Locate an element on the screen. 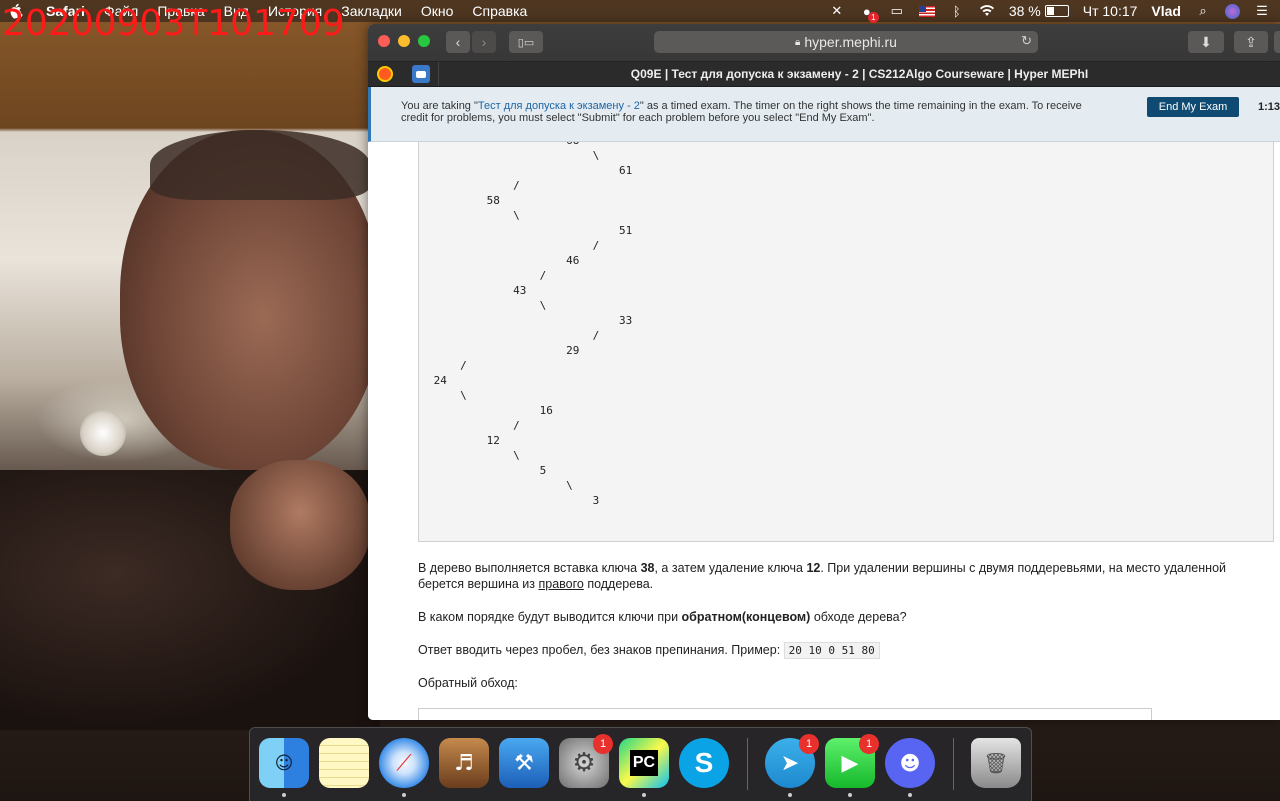 Image resolution: width=1280 pixels, height=801 pixels. person-hair is located at coordinates (260, 165).